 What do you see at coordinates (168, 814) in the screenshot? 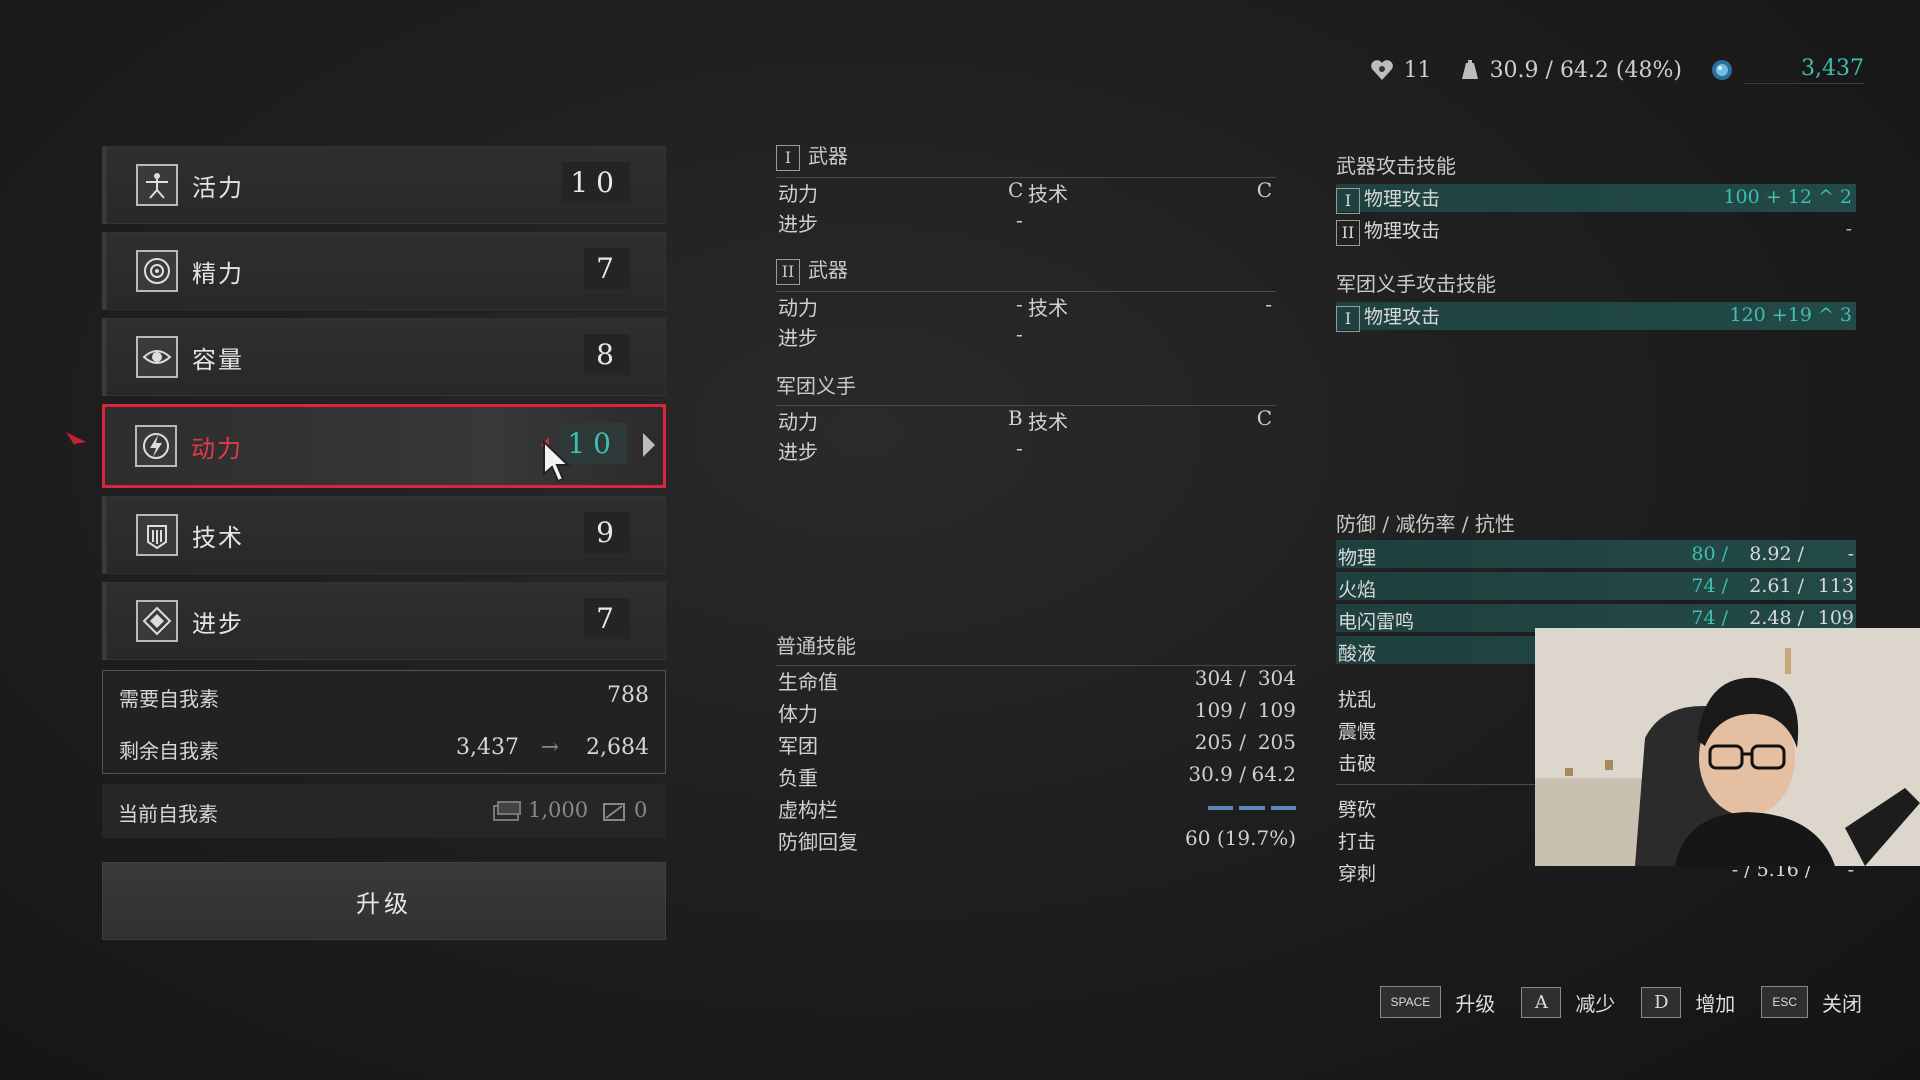
I see `current-ego-label: 当前自我素` at bounding box center [168, 814].